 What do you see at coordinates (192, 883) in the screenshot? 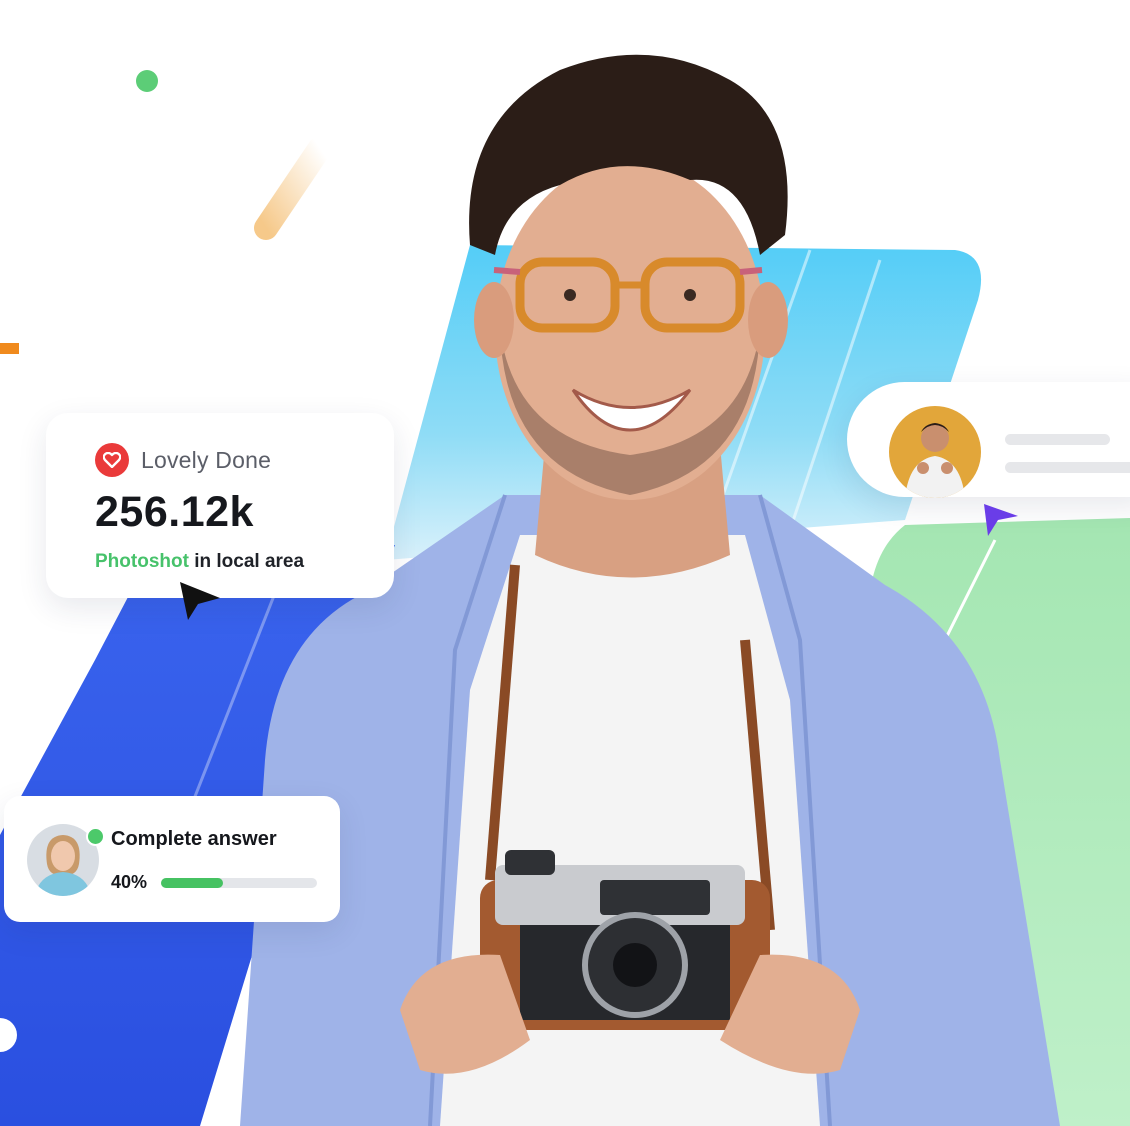
I see `progress-bar-fill` at bounding box center [192, 883].